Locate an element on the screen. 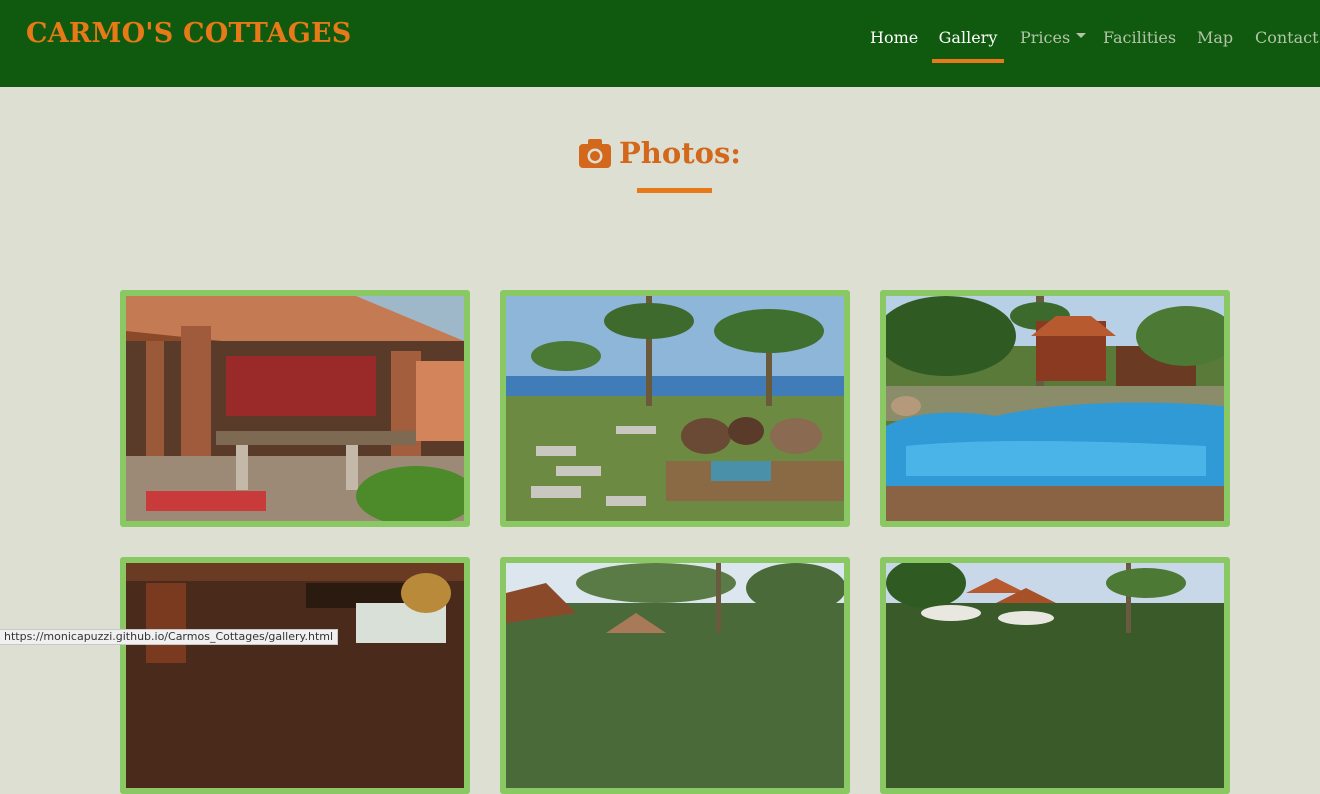 This screenshot has width=1320, height=794. page-heading: Photos: is located at coordinates (660, 154).